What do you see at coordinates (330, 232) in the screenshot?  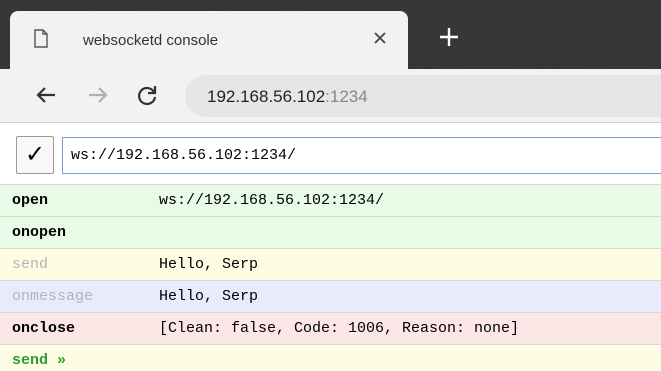 I see `log-row-onopen: onopen` at bounding box center [330, 232].